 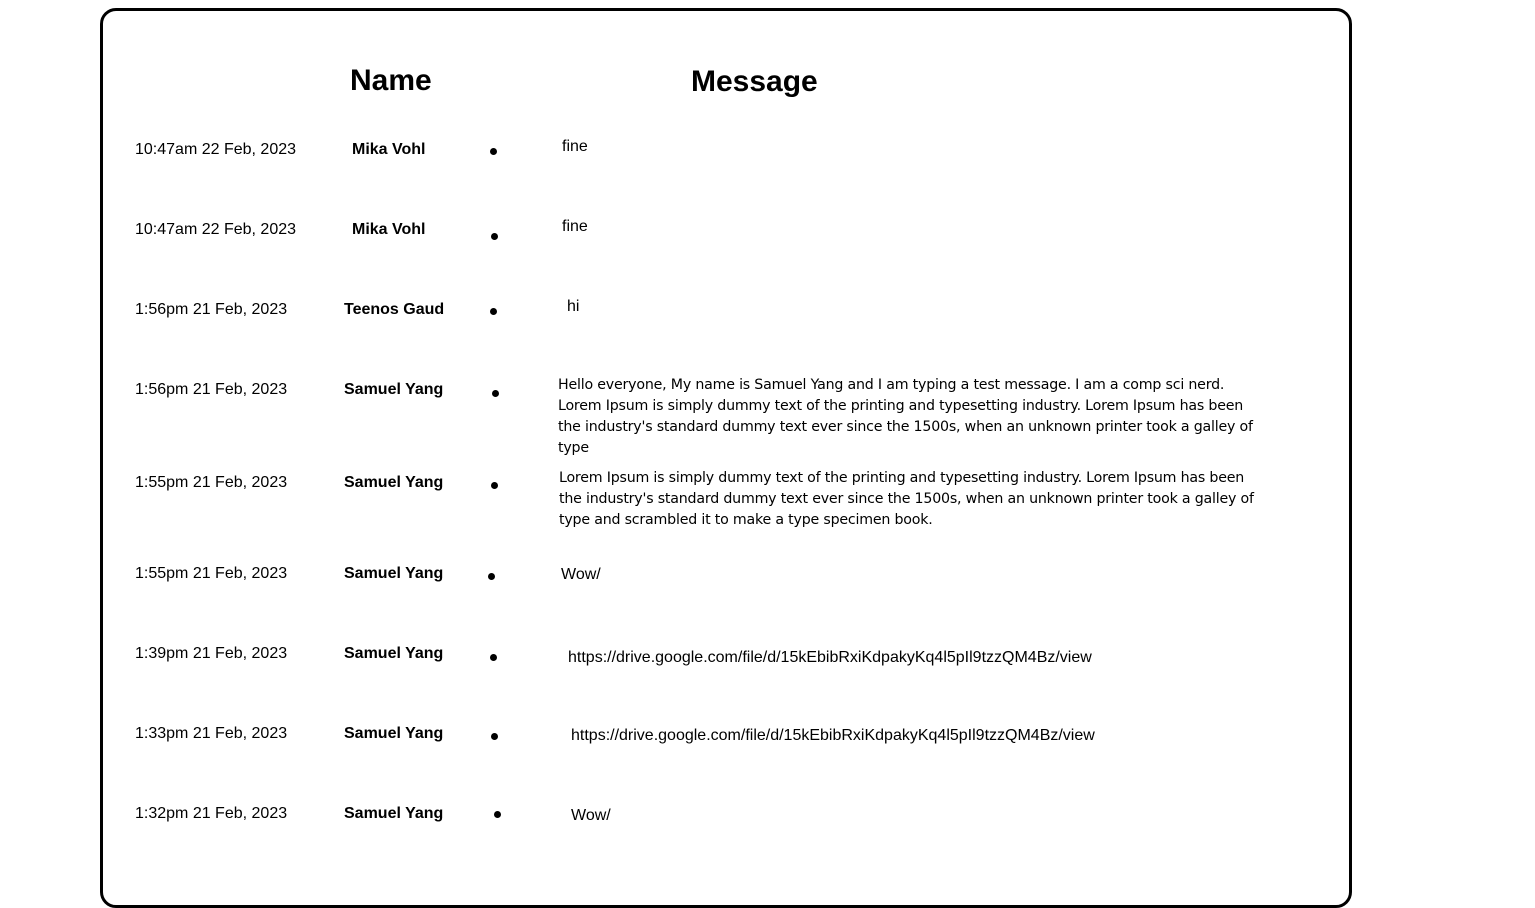 What do you see at coordinates (394, 309) in the screenshot?
I see `message-sender: Teenos Gaud` at bounding box center [394, 309].